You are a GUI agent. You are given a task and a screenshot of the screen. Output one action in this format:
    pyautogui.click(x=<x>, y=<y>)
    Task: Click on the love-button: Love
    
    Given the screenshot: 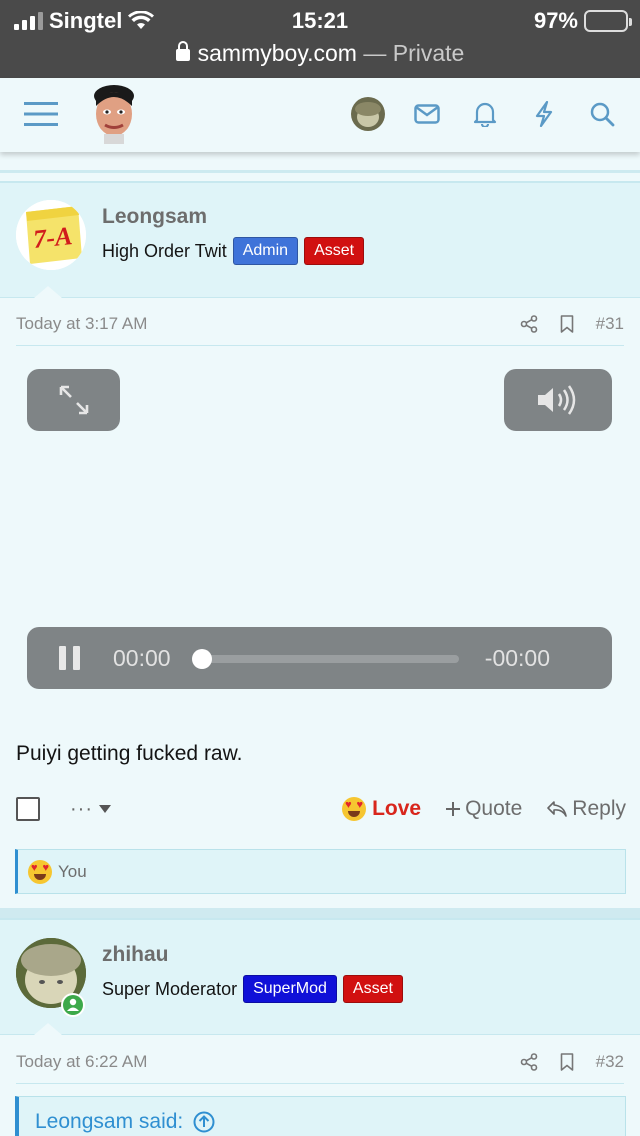 What is the action you would take?
    pyautogui.click(x=381, y=809)
    